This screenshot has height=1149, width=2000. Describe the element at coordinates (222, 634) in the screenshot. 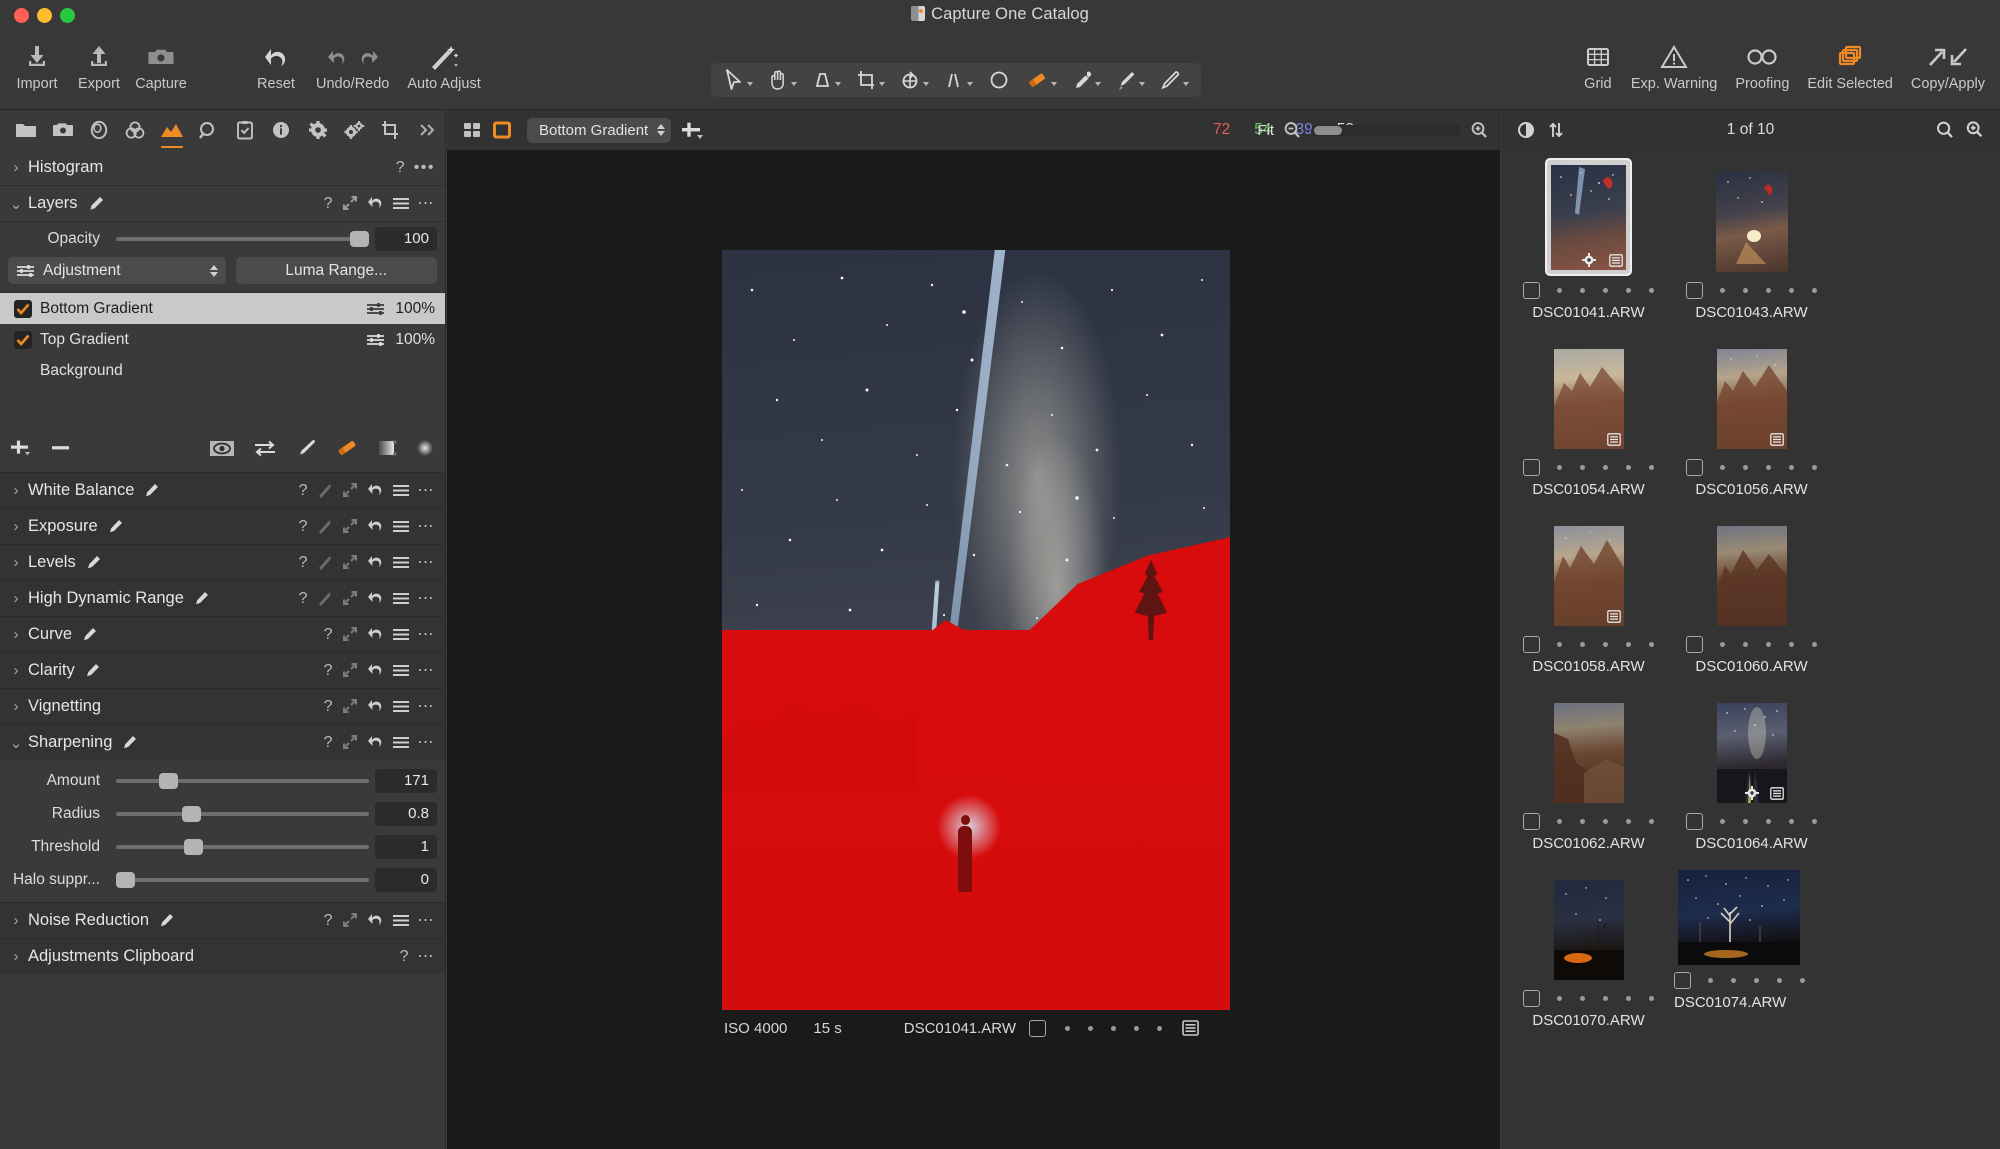

I see `section-curve: › Curve ? ⋯` at that location.